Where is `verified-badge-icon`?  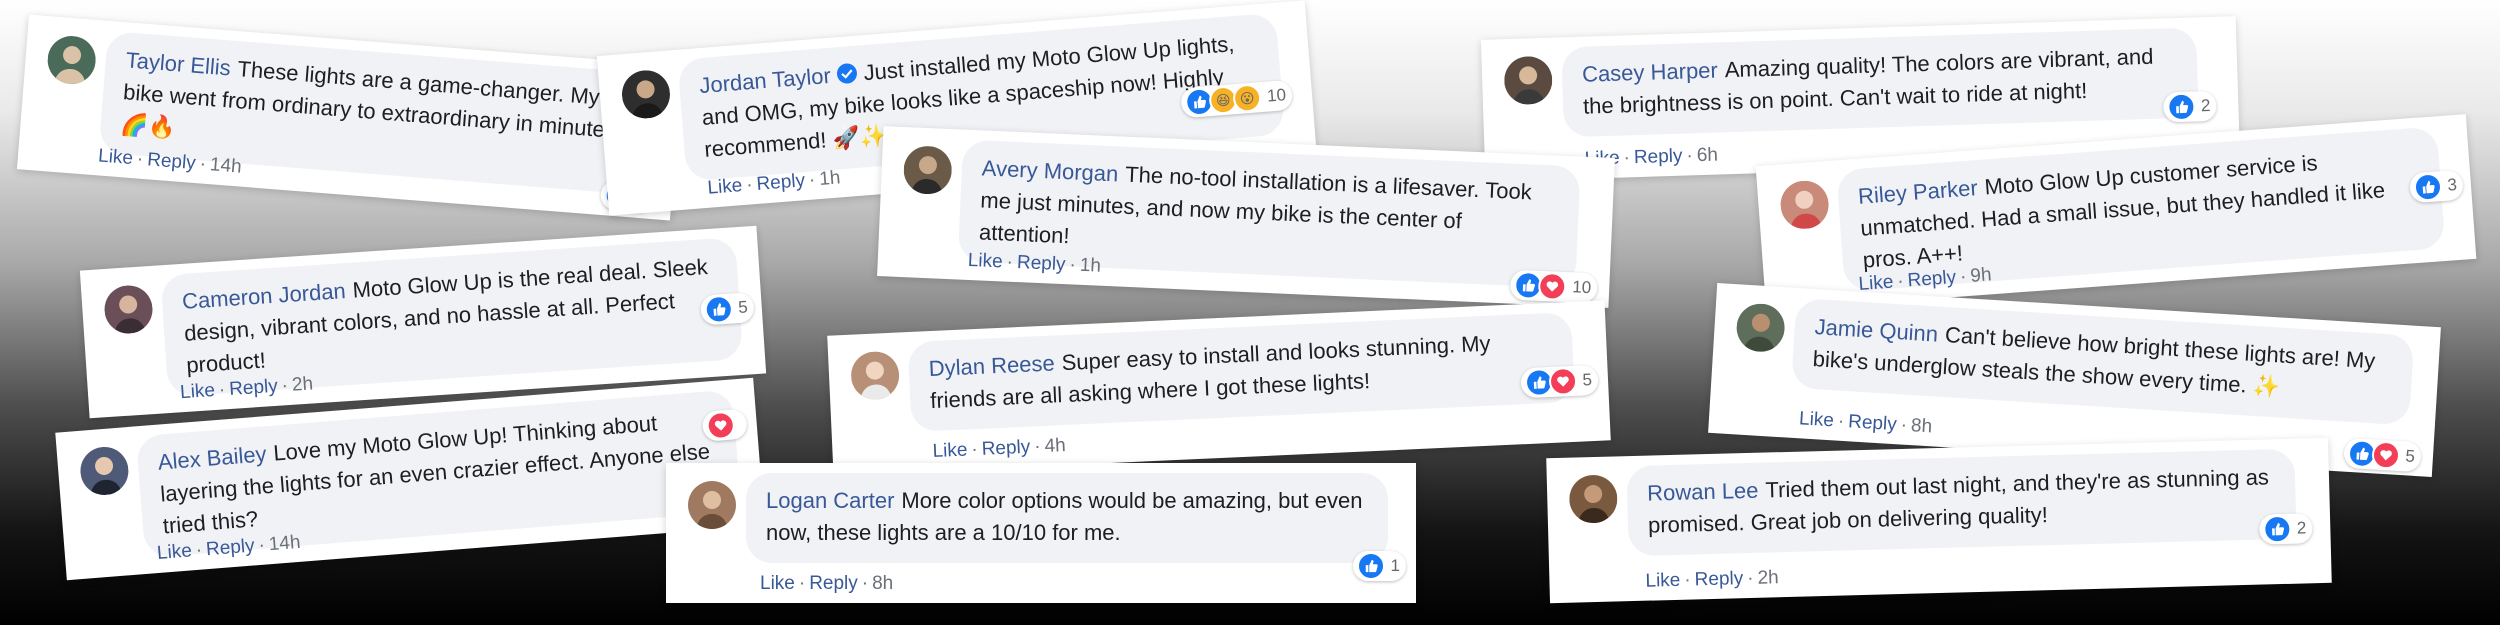
verified-badge-icon is located at coordinates (846, 73).